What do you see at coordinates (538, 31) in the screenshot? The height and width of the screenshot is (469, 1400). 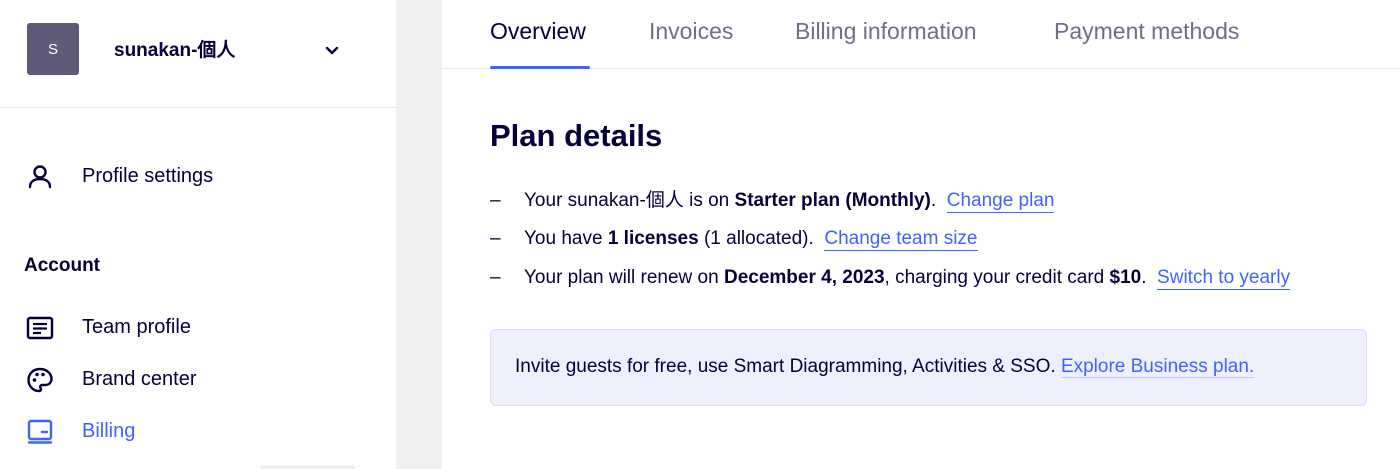 I see `tab-overview: Overview` at bounding box center [538, 31].